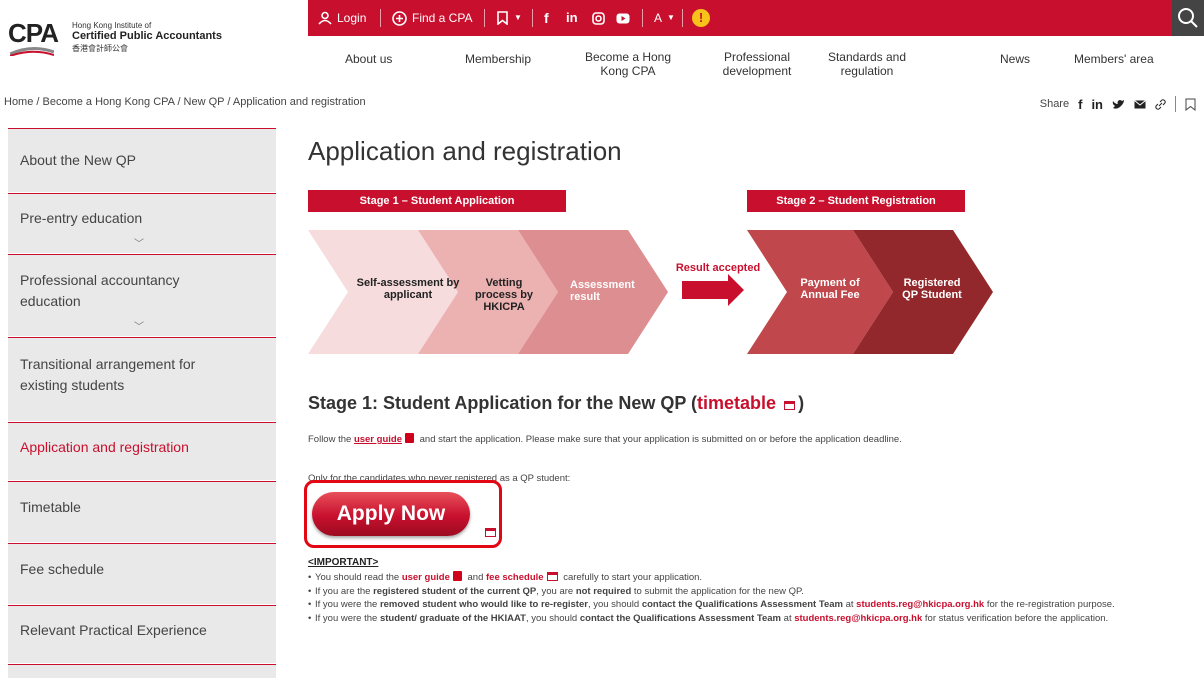 Image resolution: width=1204 pixels, height=678 pixels. I want to click on nav-about-us: About us, so click(368, 59).